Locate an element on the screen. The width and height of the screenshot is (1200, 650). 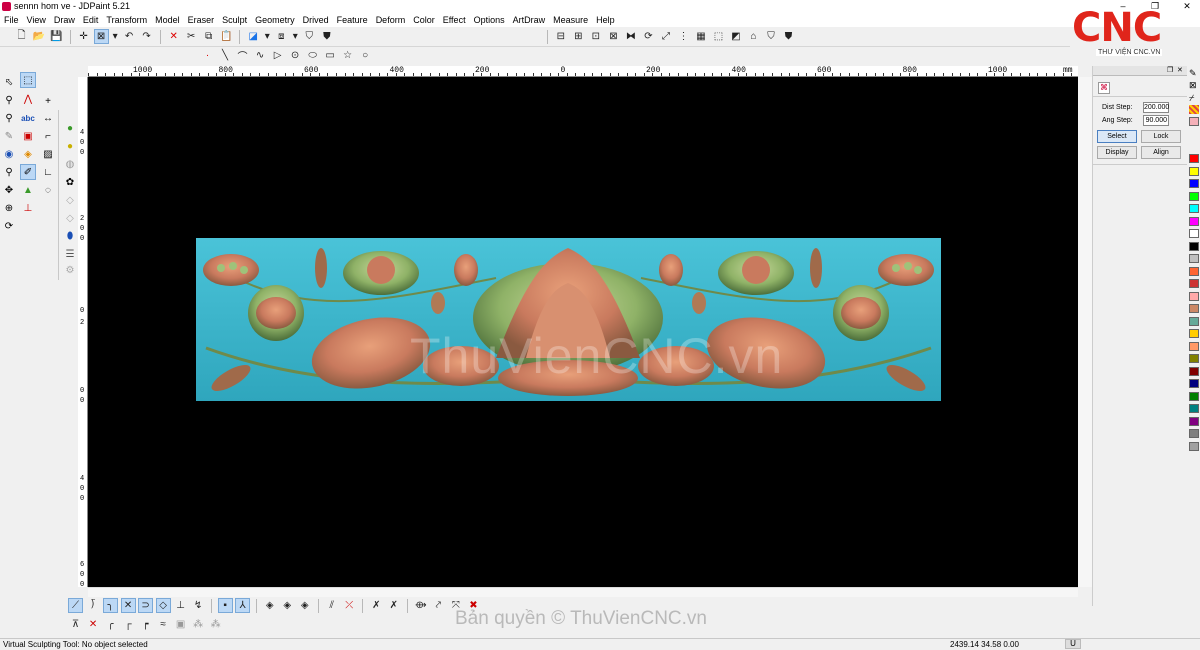
save-icon: 💾 is located at coordinates (56, 36).